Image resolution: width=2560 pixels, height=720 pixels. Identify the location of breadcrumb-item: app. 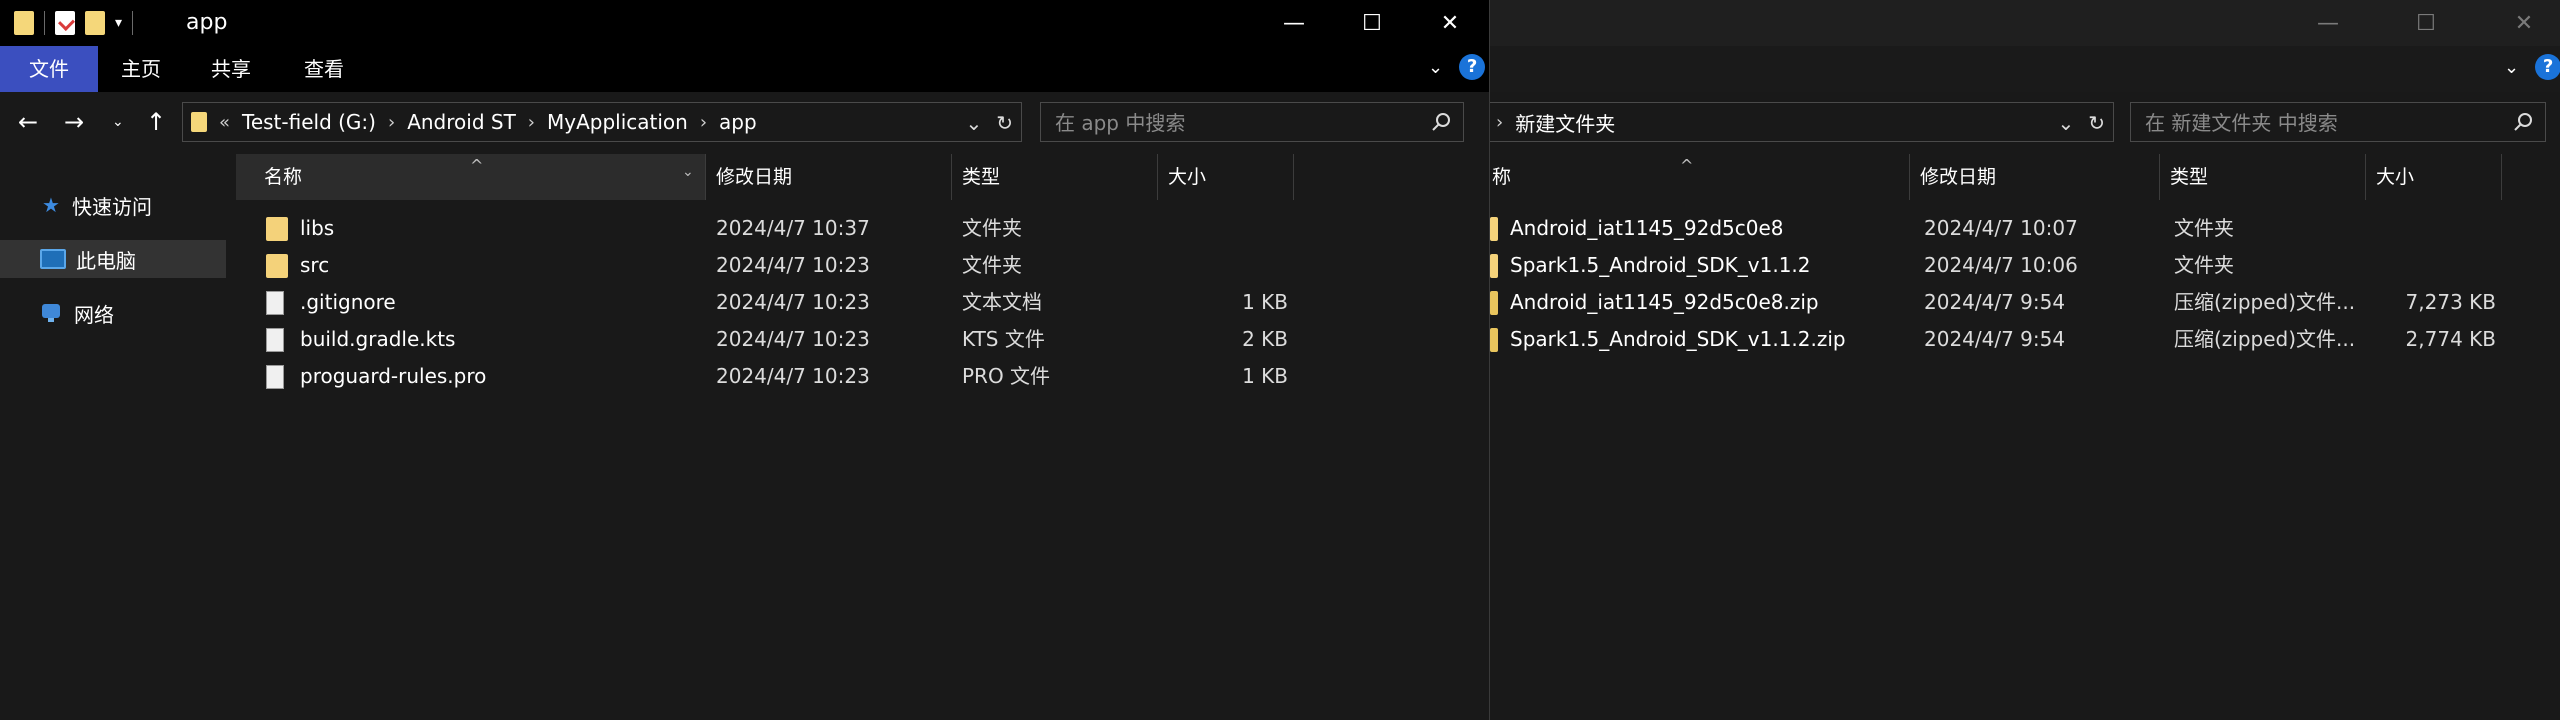
(738, 122).